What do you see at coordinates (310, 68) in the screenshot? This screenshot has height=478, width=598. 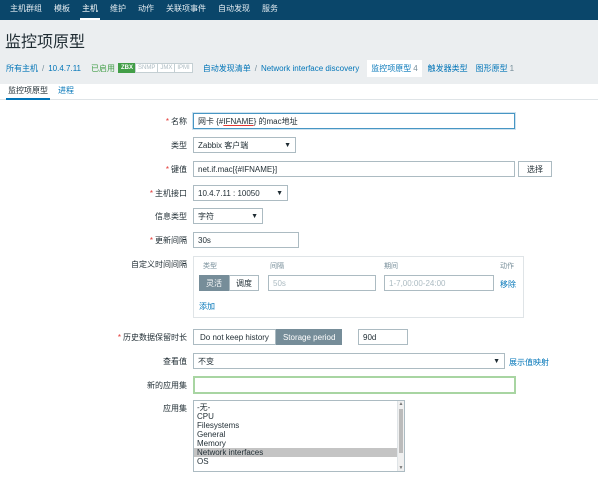 I see `discovery-rule-link: Network interface discovery` at bounding box center [310, 68].